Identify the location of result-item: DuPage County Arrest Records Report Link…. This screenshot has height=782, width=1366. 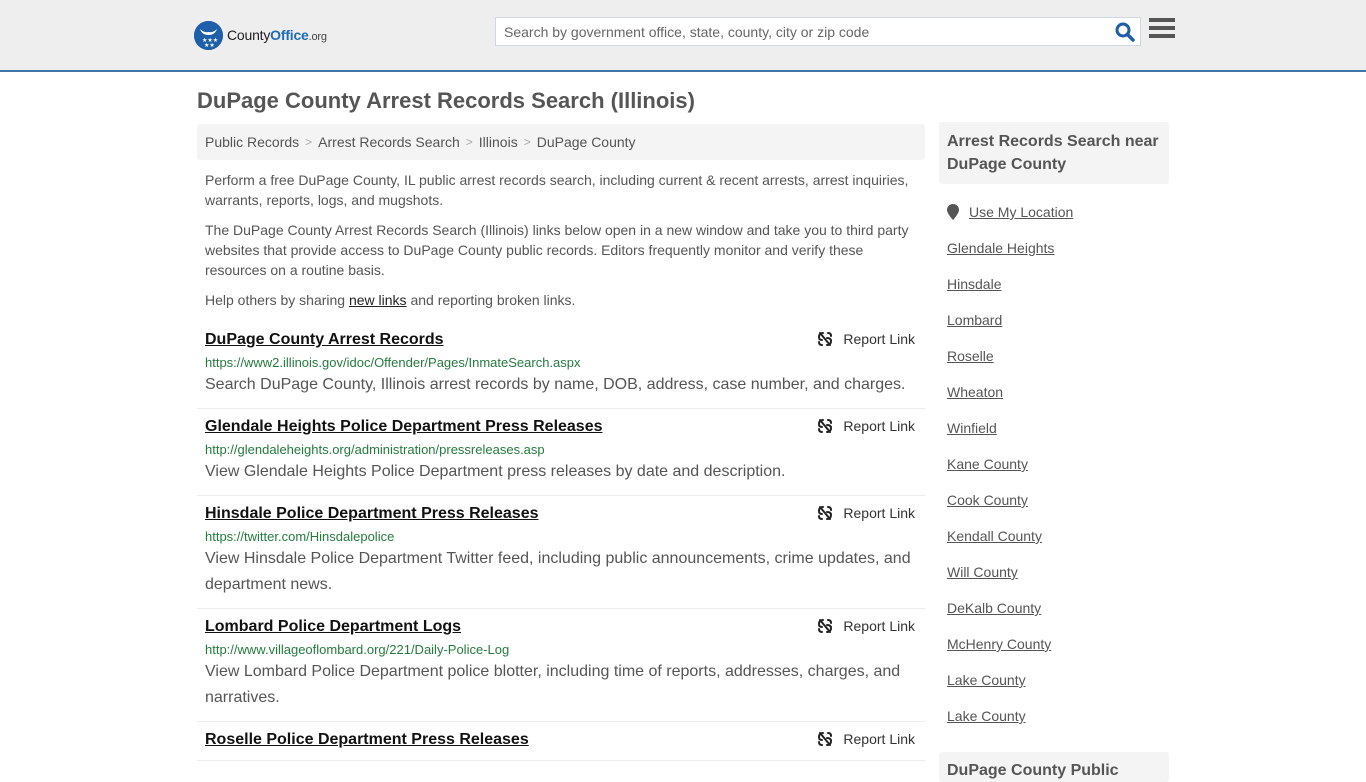
(561, 365).